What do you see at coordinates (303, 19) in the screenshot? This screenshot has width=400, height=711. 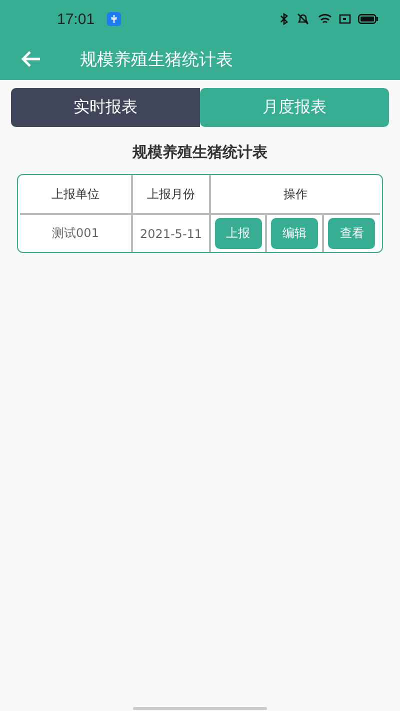 I see `mute-icon` at bounding box center [303, 19].